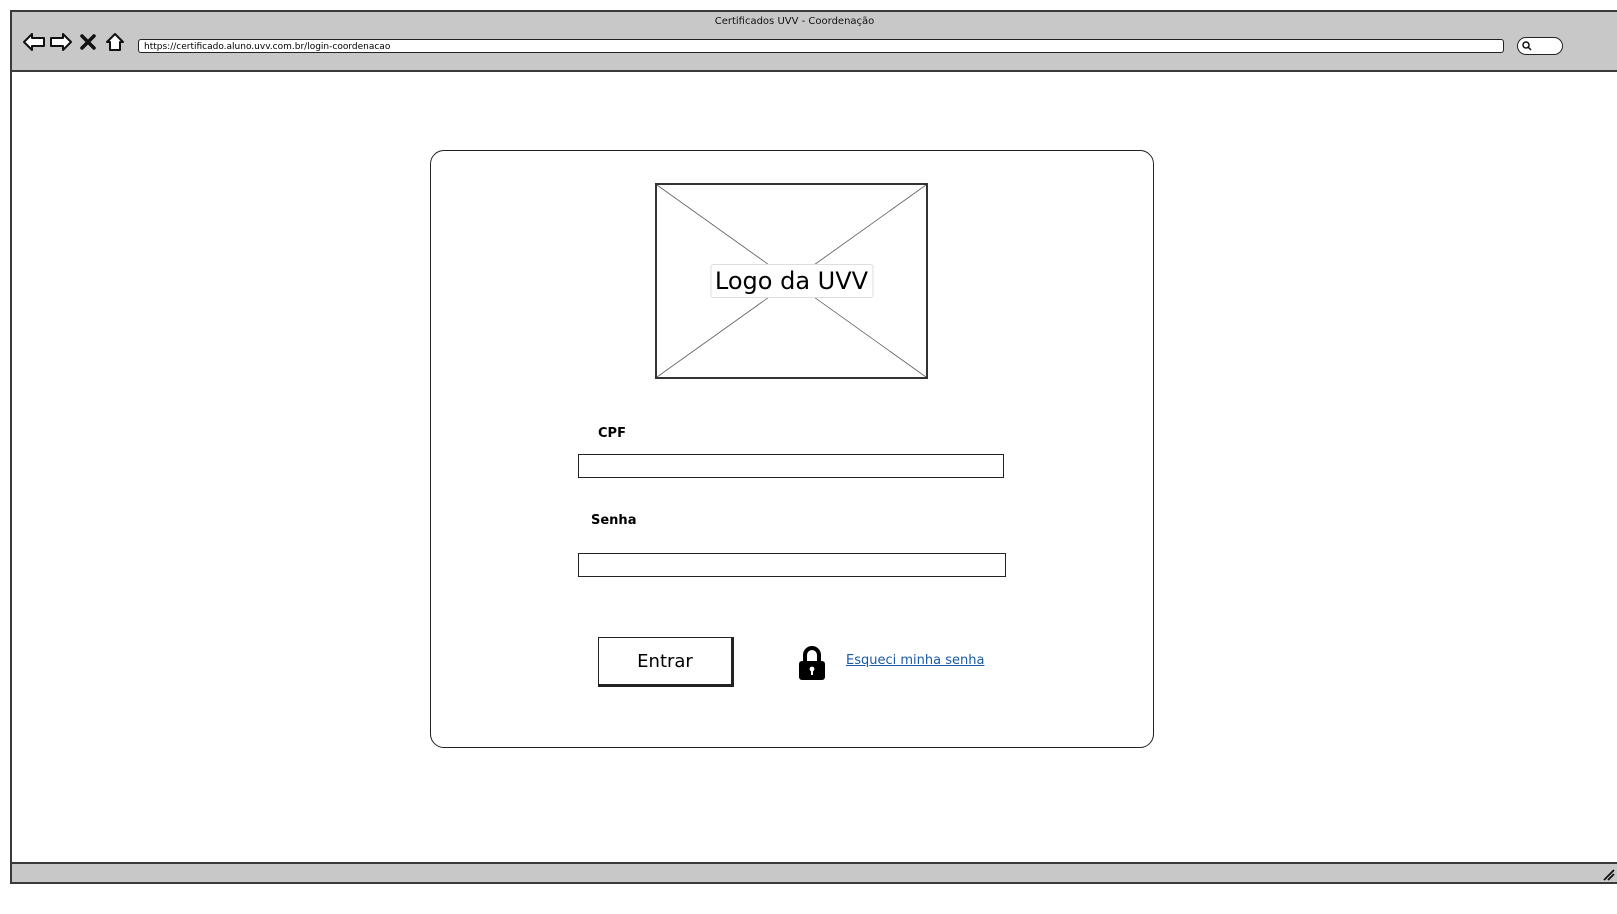 Image resolution: width=1617 pixels, height=914 pixels. What do you see at coordinates (791, 466) in the screenshot?
I see `cpf-input` at bounding box center [791, 466].